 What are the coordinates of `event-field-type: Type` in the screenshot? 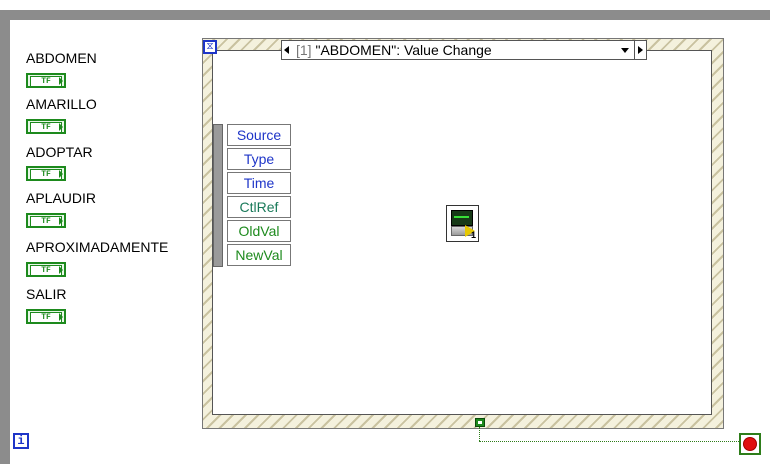 It's located at (259, 159).